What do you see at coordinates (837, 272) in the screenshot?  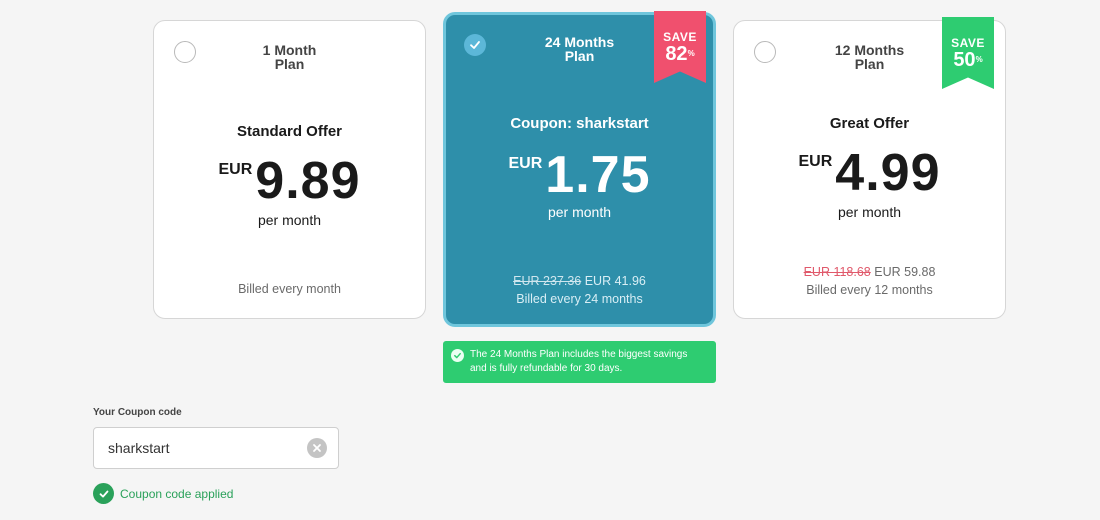 I see `original-price: EUR 118.68` at bounding box center [837, 272].